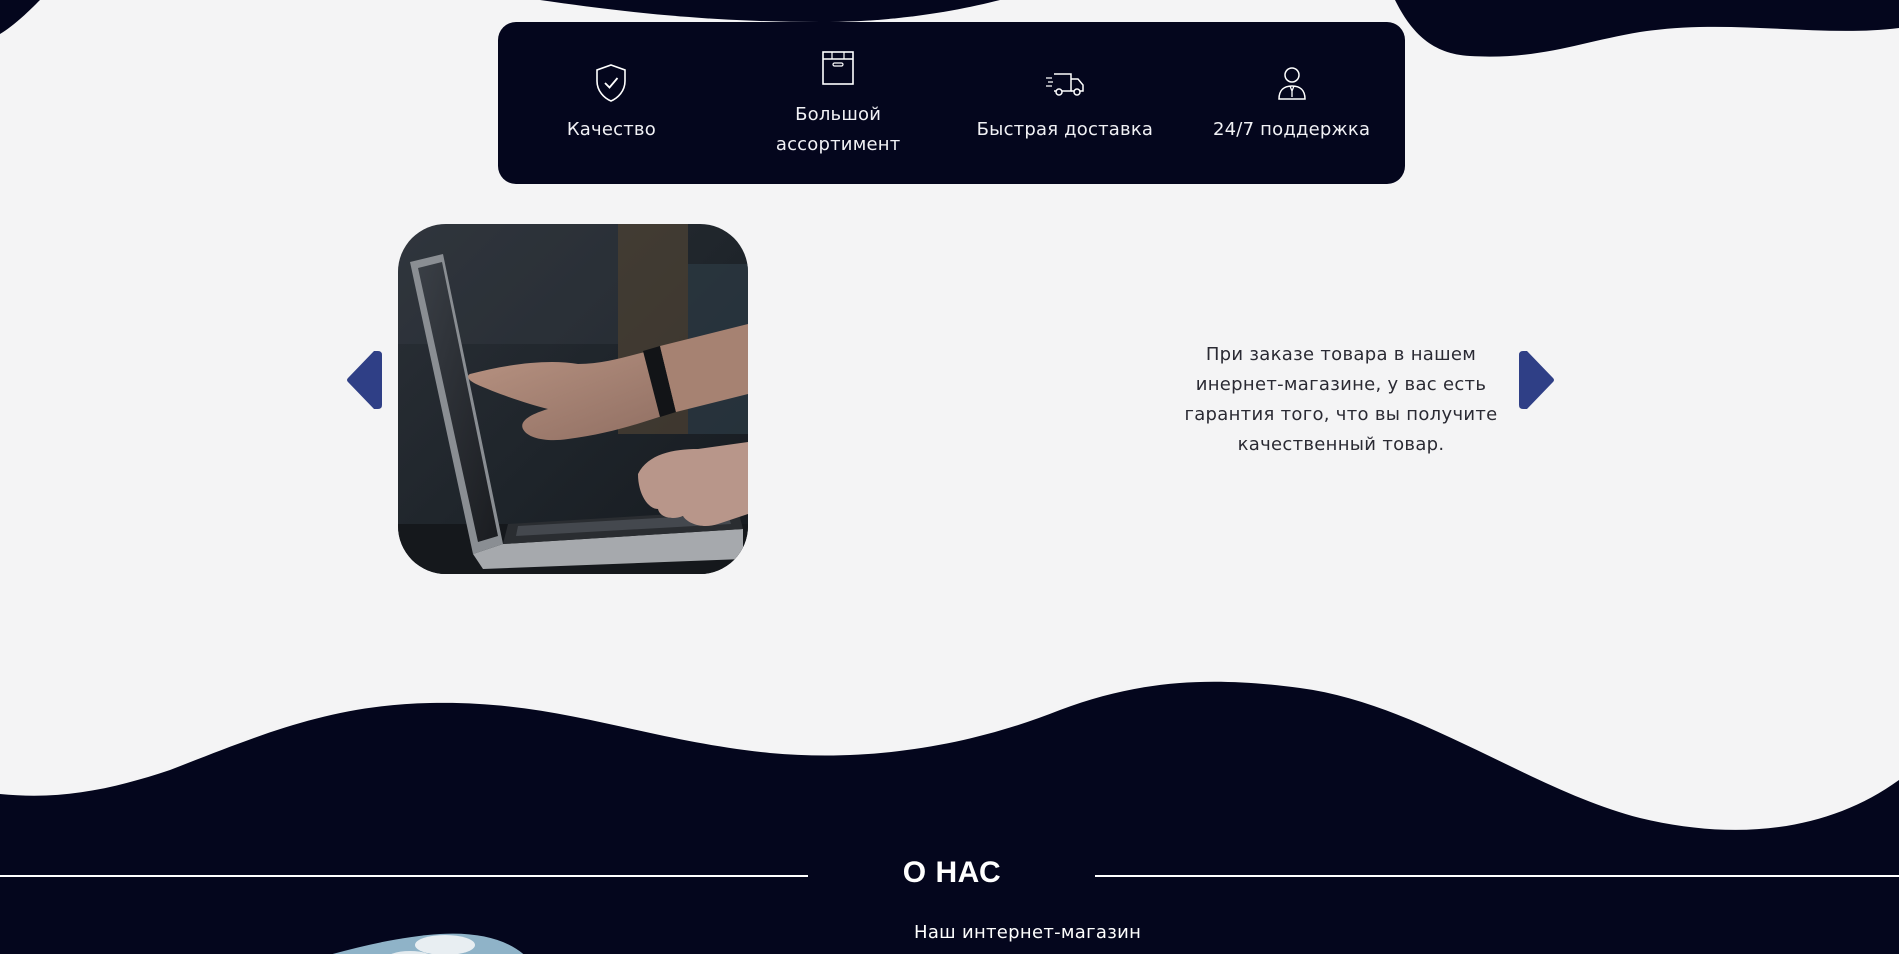  I want to click on feature-delivery: Быстрая доставка, so click(1065, 103).